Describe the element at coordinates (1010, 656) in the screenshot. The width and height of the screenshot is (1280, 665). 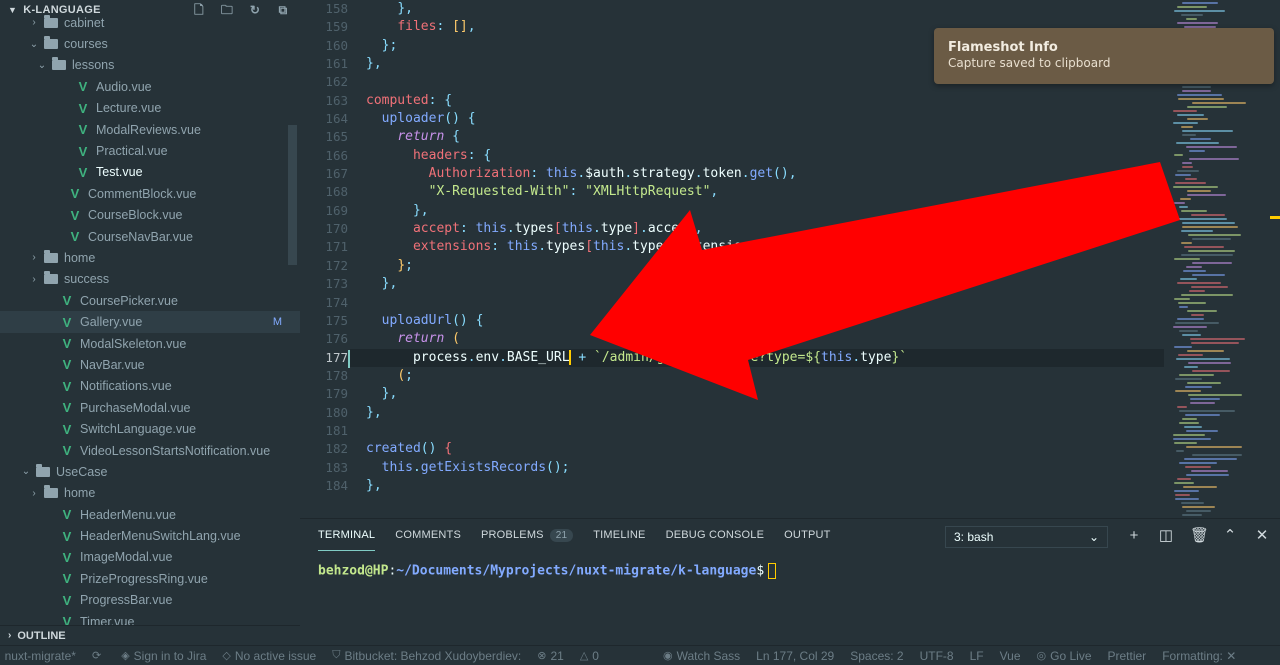
I see `status-item: Vue` at that location.